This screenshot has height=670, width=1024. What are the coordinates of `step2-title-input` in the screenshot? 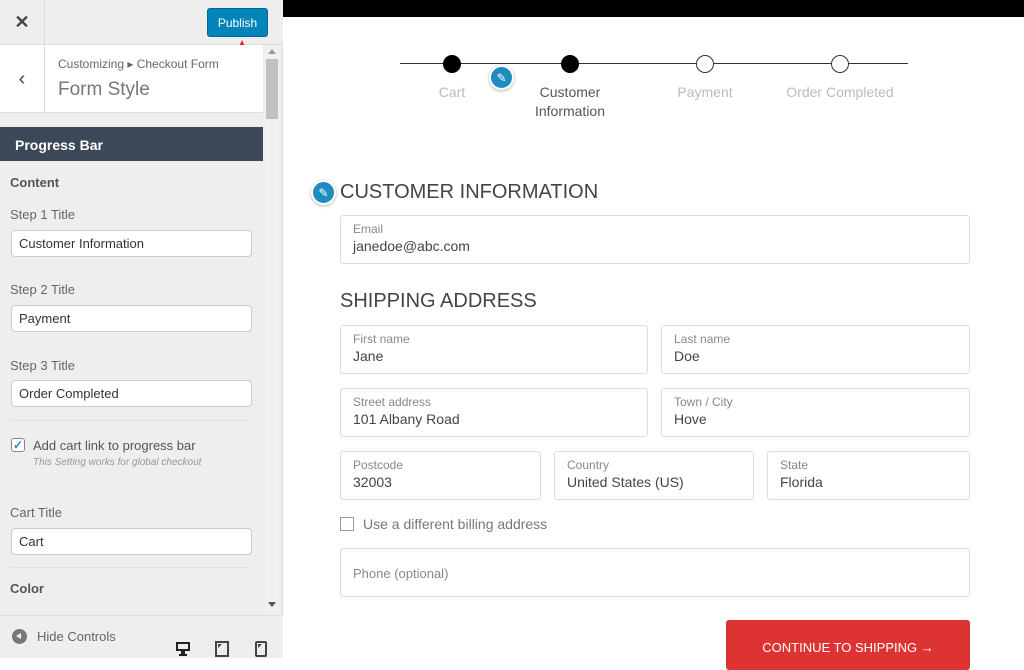 It's located at (131, 318).